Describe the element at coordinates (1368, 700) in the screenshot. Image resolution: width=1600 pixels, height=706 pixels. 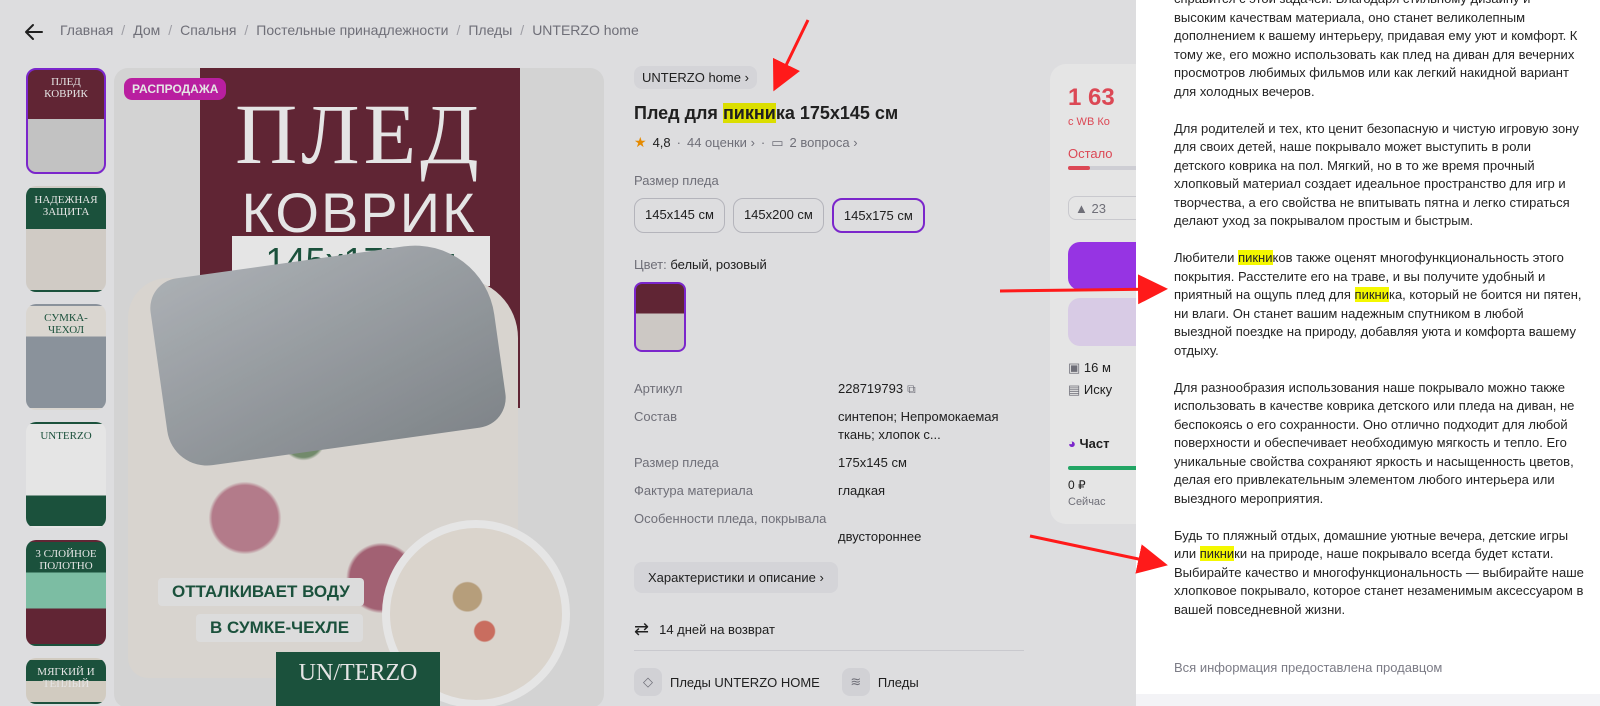
I see `drawer-bottom-bar` at that location.